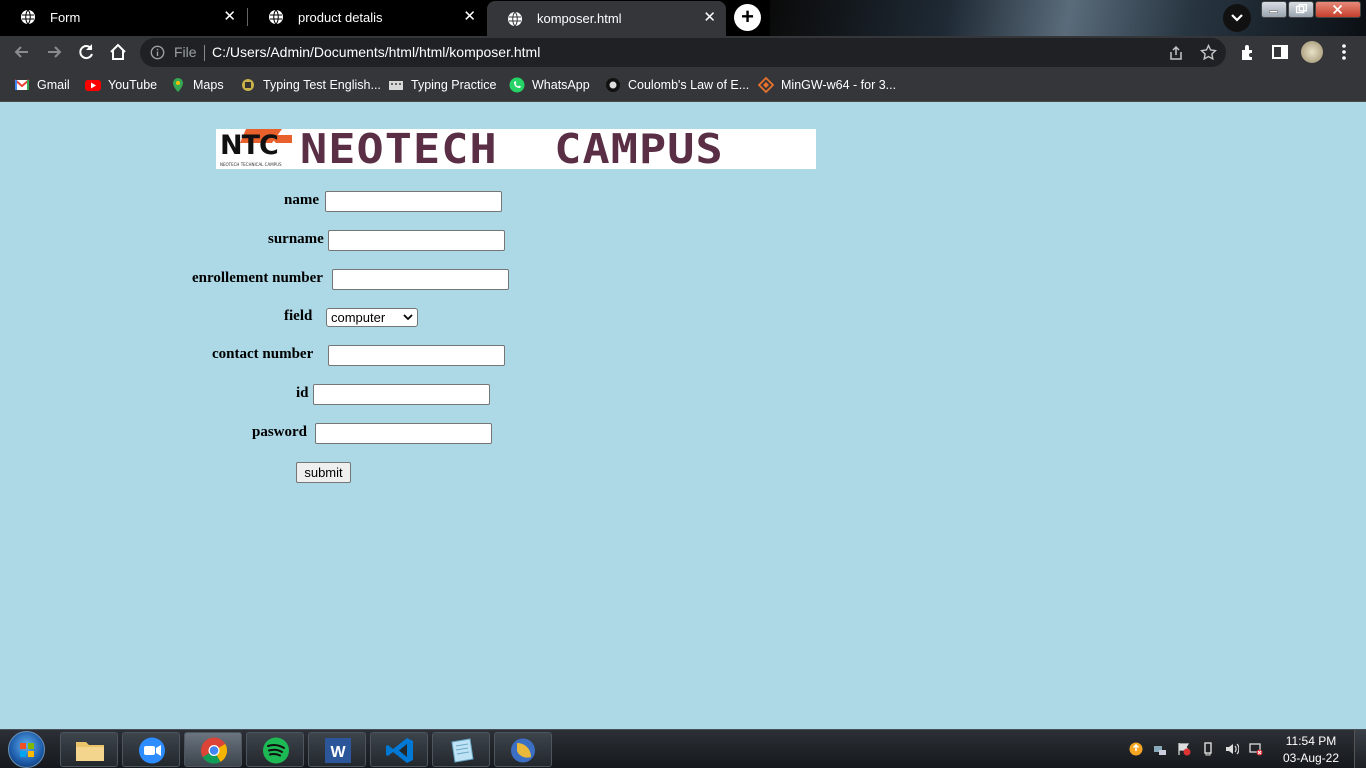 Image resolution: width=1366 pixels, height=768 pixels. What do you see at coordinates (249, 145) in the screenshot?
I see `ntc-logo-text: NTC` at bounding box center [249, 145].